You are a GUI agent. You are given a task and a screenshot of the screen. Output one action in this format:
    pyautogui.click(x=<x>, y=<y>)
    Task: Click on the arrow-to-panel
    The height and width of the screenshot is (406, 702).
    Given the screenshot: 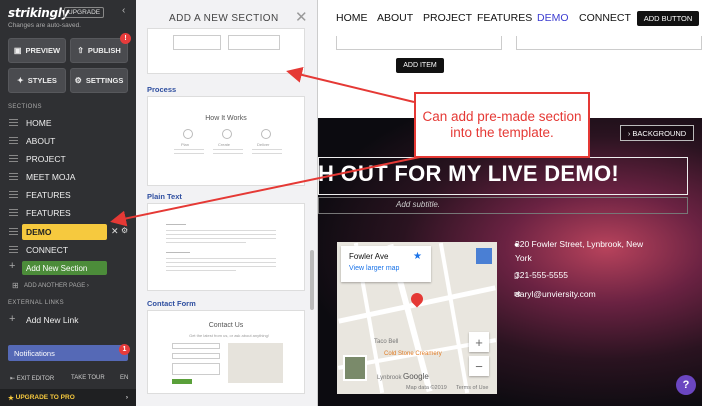 What is the action you would take?
    pyautogui.click(x=350, y=85)
    